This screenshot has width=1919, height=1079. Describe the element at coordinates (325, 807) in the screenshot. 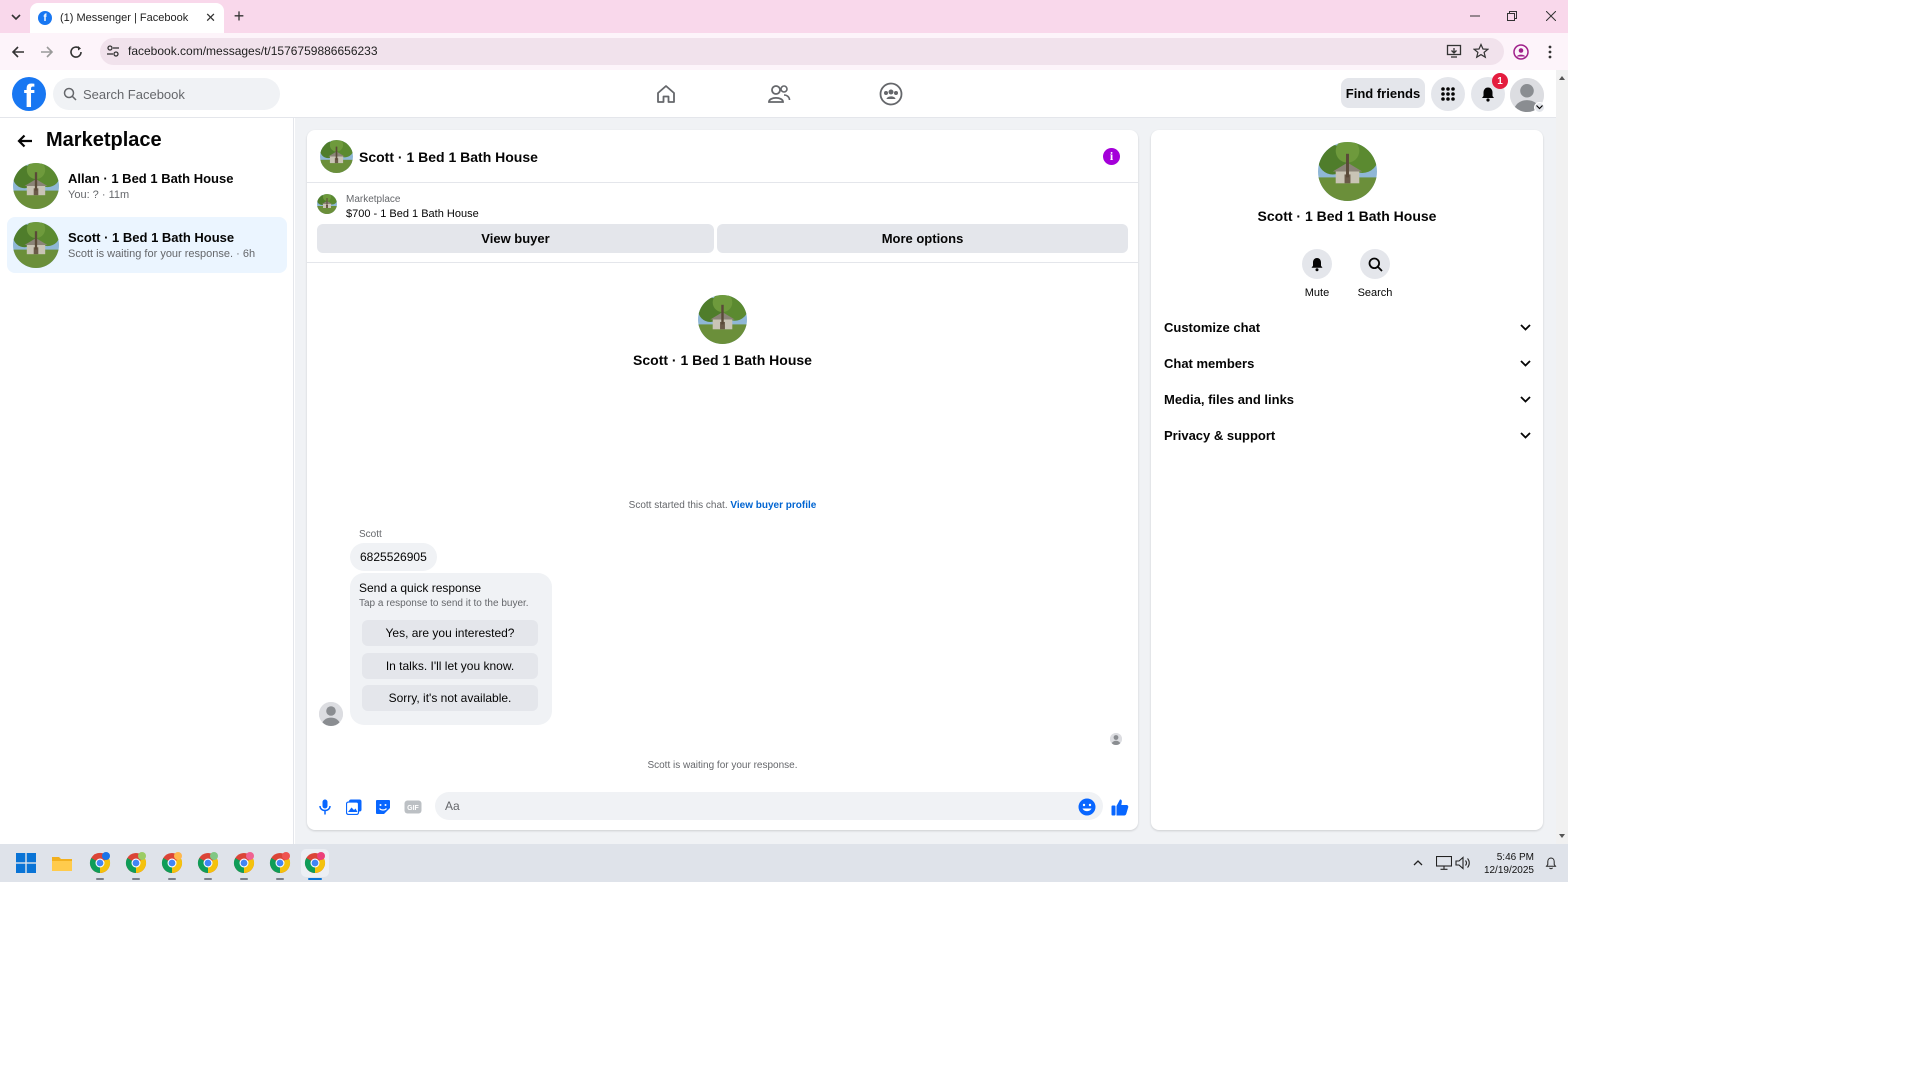

I see `microphone-icon` at that location.